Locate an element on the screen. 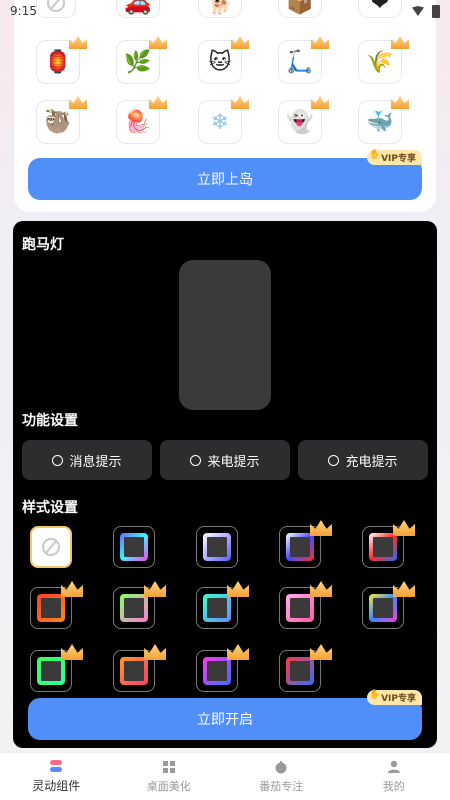 The width and height of the screenshot is (450, 800). start-button: 立即开启 VIP专享 is located at coordinates (225, 715).